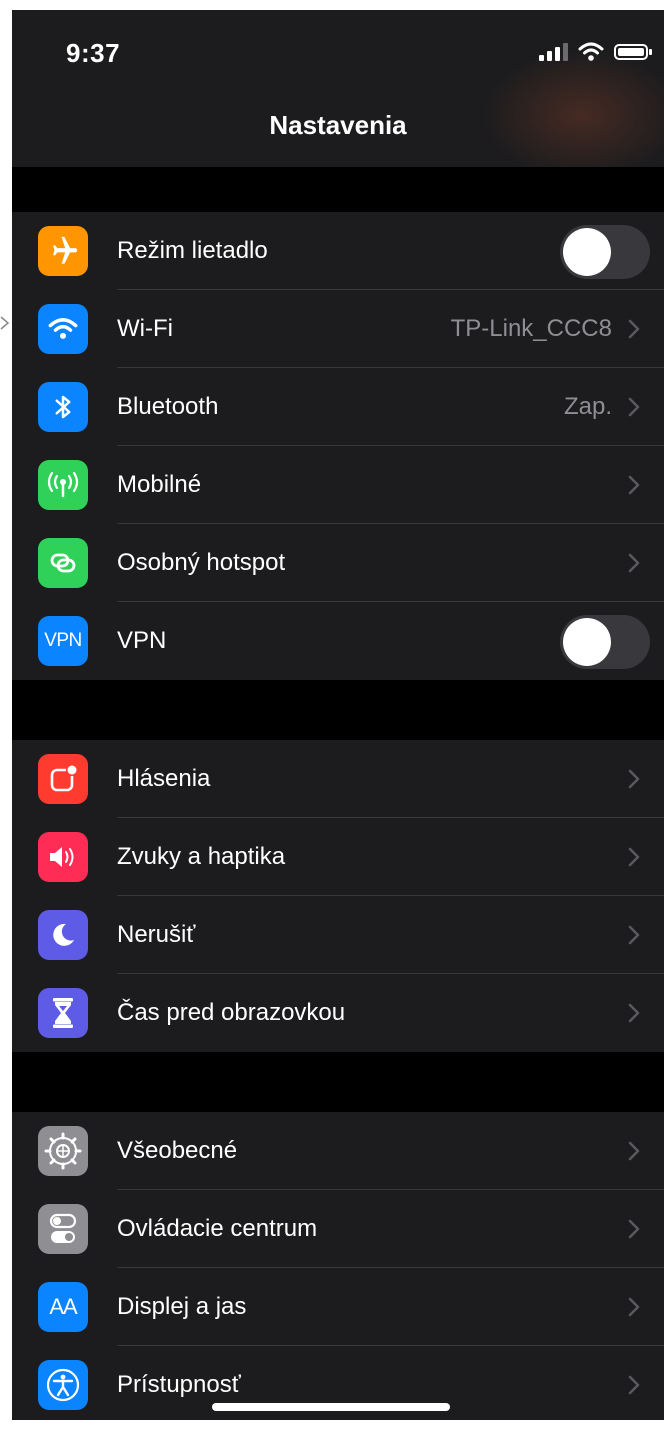 Image resolution: width=664 pixels, height=1434 pixels. Describe the element at coordinates (63, 641) in the screenshot. I see `vpn-icon: VPN` at that location.